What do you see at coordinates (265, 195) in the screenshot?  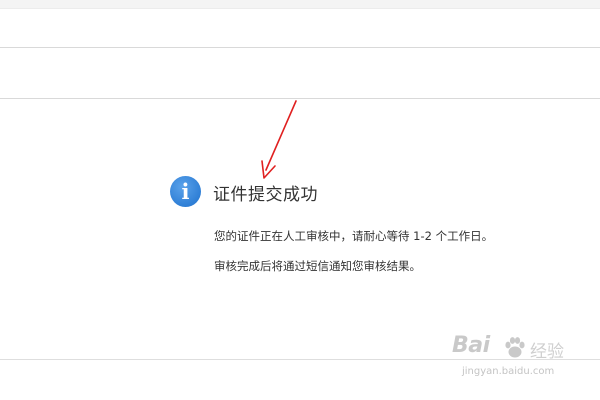 I see `notice-title: 证件提交成功` at bounding box center [265, 195].